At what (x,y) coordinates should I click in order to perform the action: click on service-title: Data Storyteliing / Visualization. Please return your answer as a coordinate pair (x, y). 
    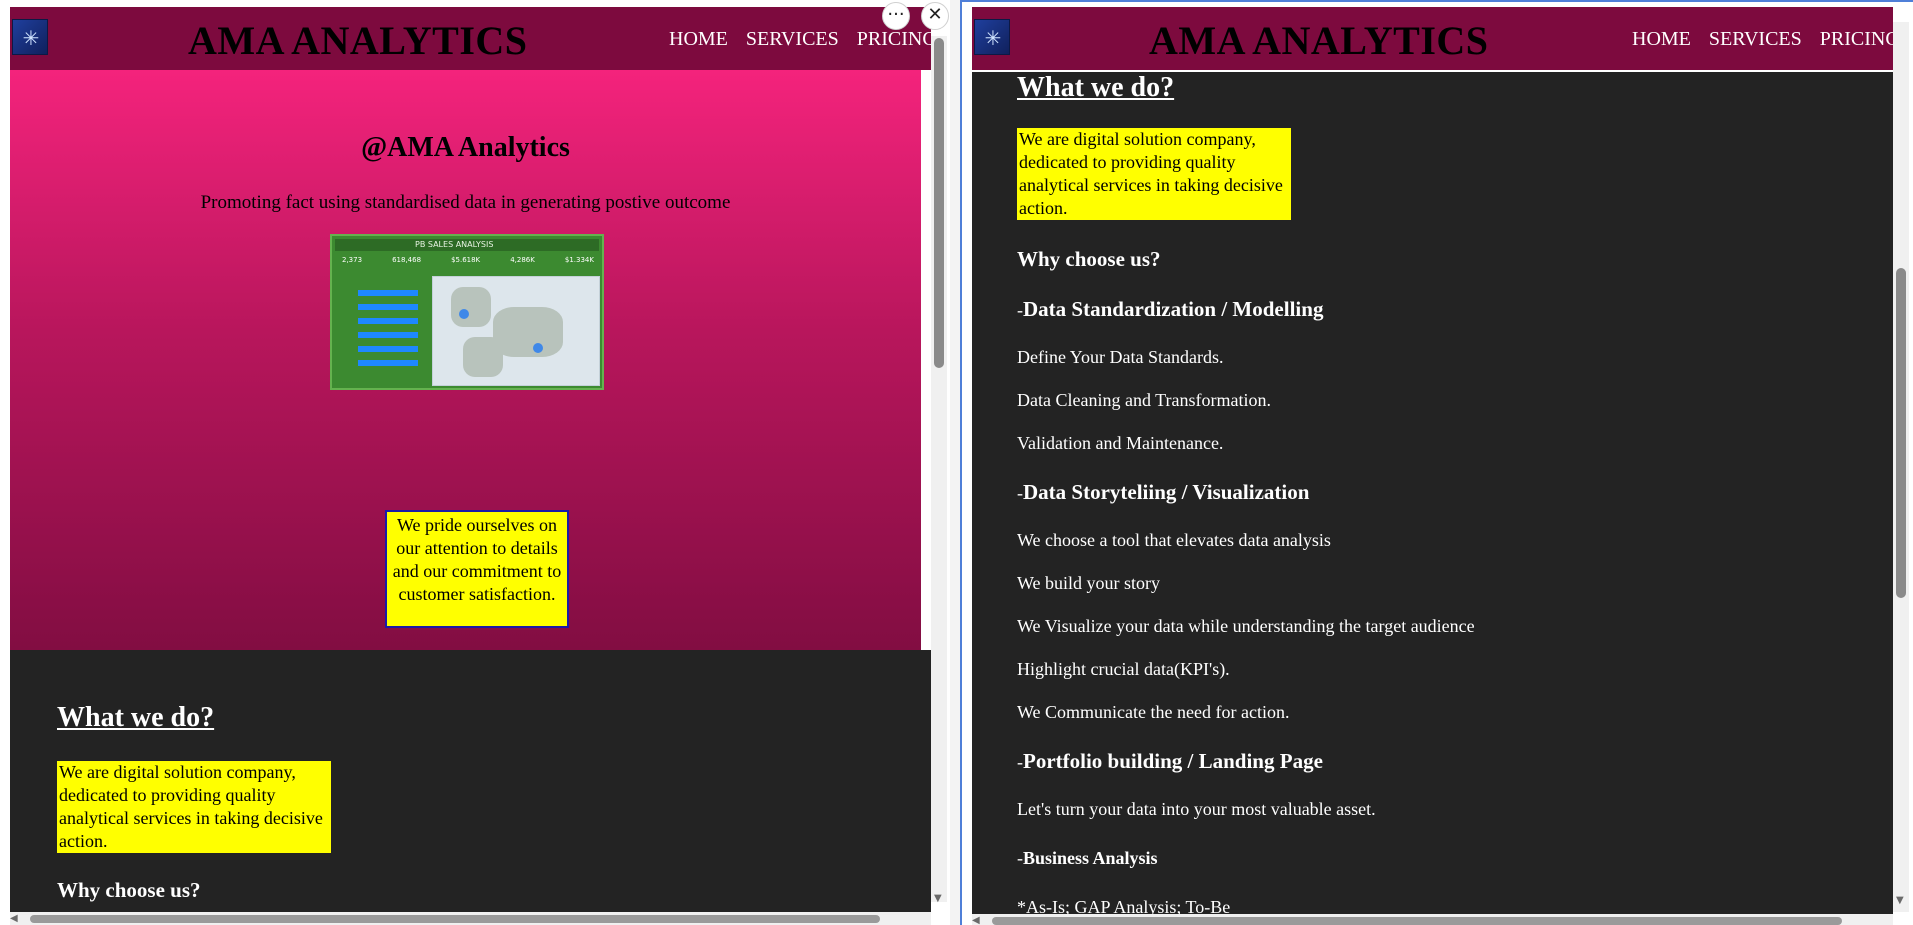
    Looking at the image, I should click on (1166, 492).